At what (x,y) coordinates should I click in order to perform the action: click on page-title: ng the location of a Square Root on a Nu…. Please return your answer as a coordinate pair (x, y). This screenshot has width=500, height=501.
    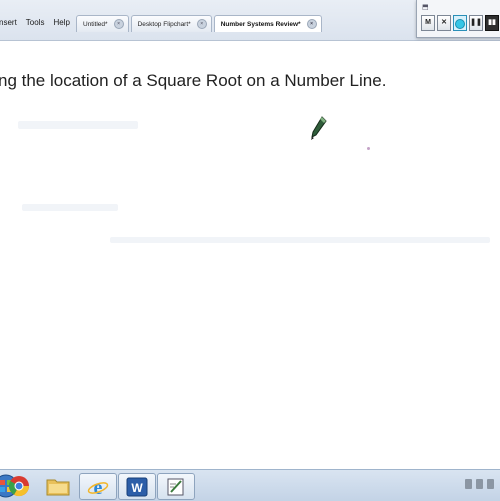
    Looking at the image, I should click on (193, 80).